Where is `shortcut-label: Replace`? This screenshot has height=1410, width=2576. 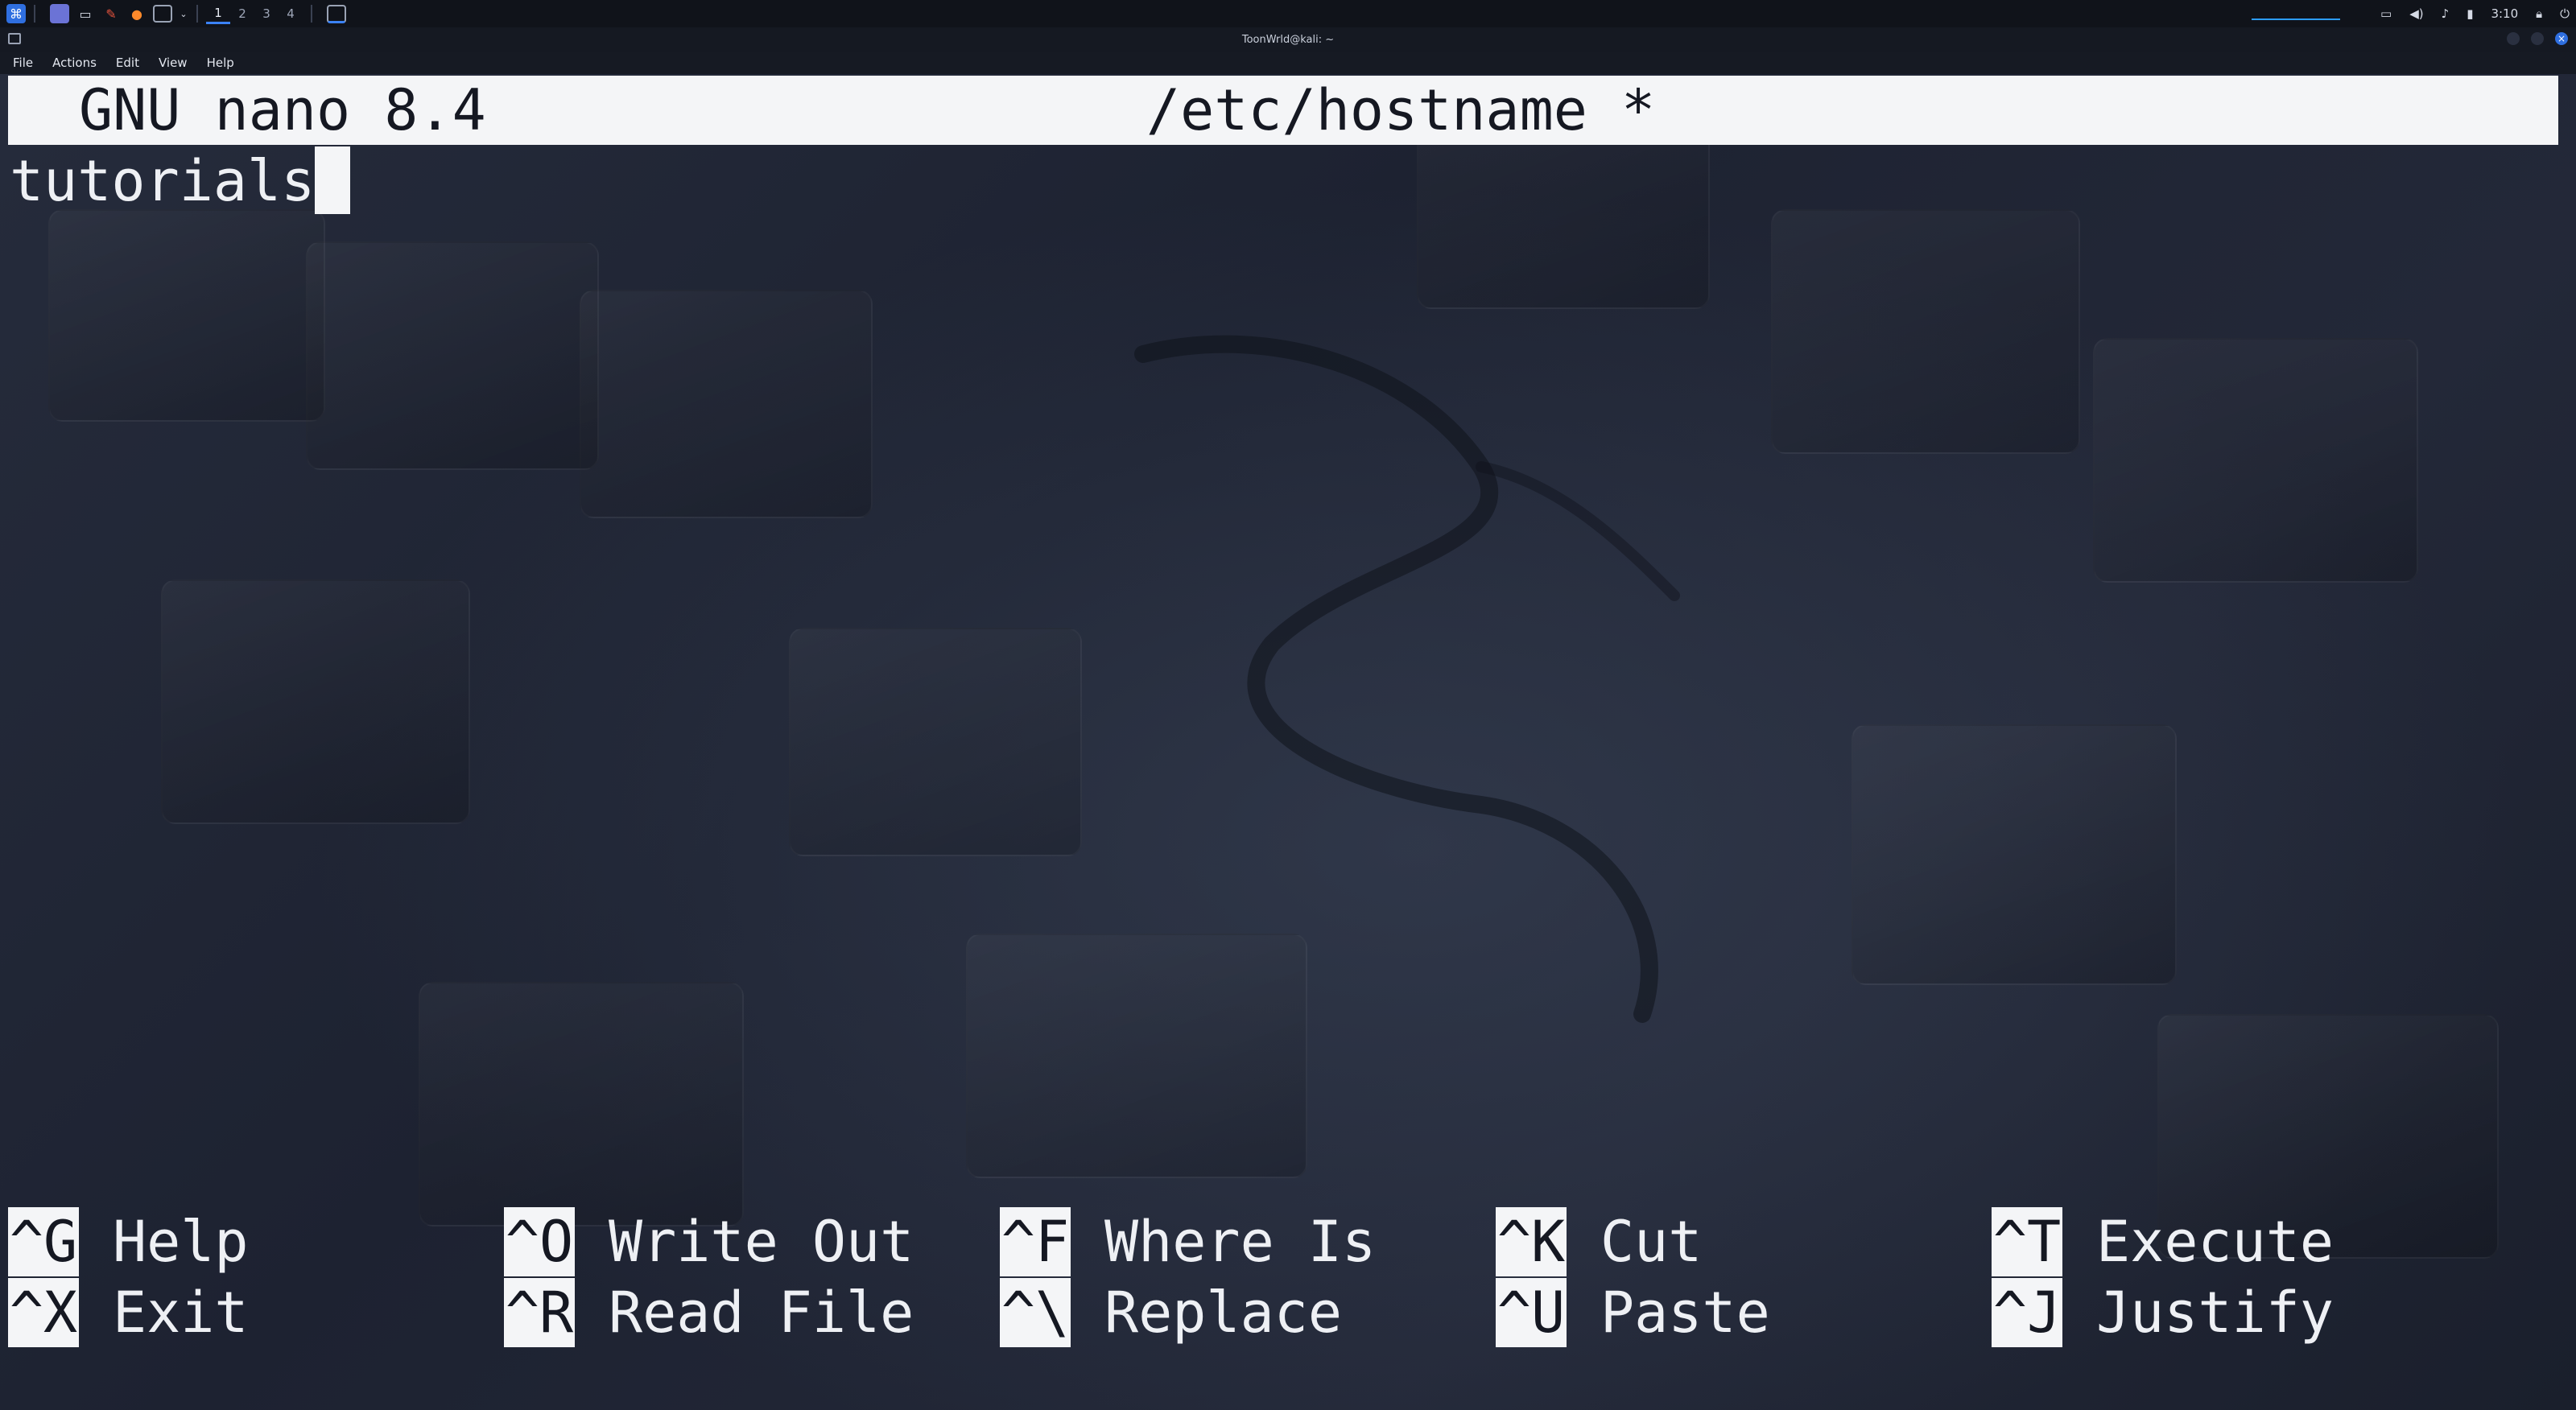
shortcut-label: Replace is located at coordinates (1223, 1313).